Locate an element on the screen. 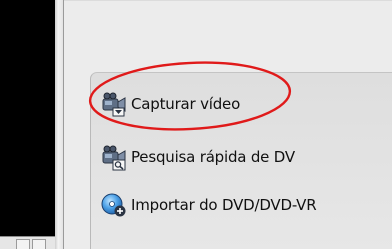  menu-item-label: Importar do DVD/DVD-VR is located at coordinates (224, 205).